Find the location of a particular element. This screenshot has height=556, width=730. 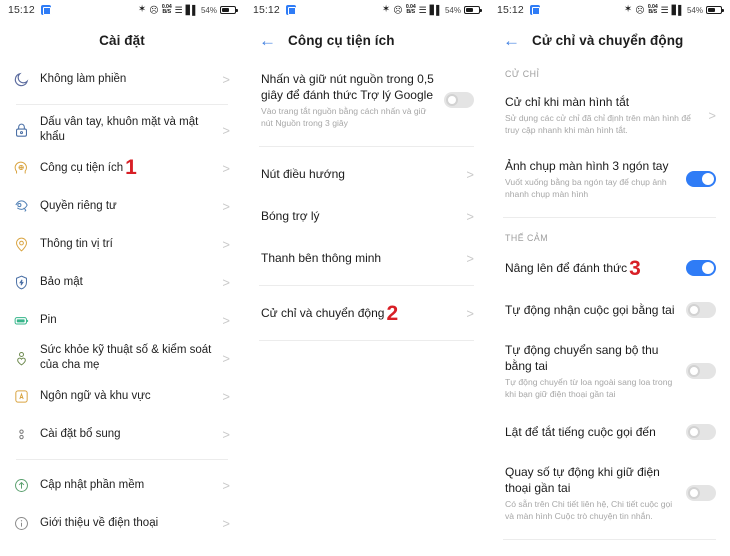

row-title-text: Cử chỉ và chuyển động is located at coordinates (323, 313).